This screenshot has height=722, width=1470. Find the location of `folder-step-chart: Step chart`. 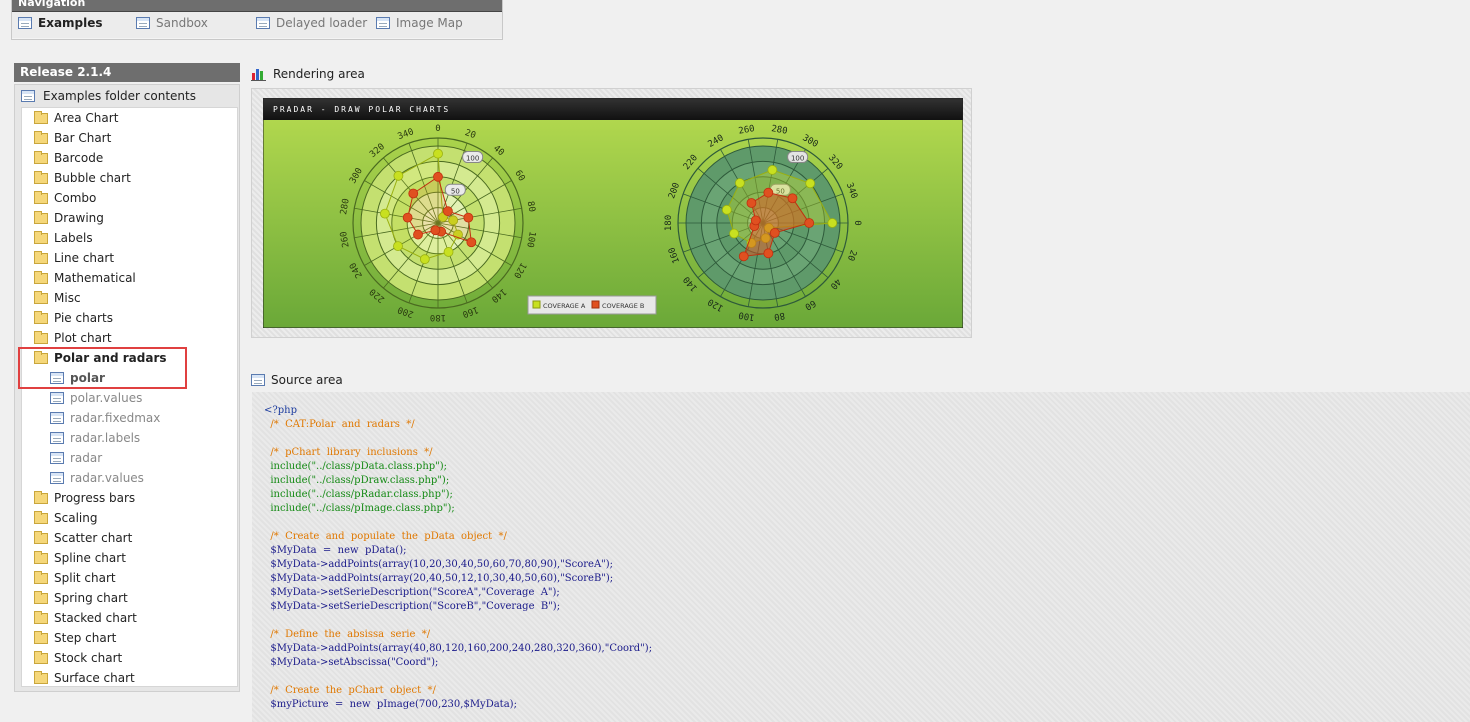

folder-step-chart: Step chart is located at coordinates (129, 638).